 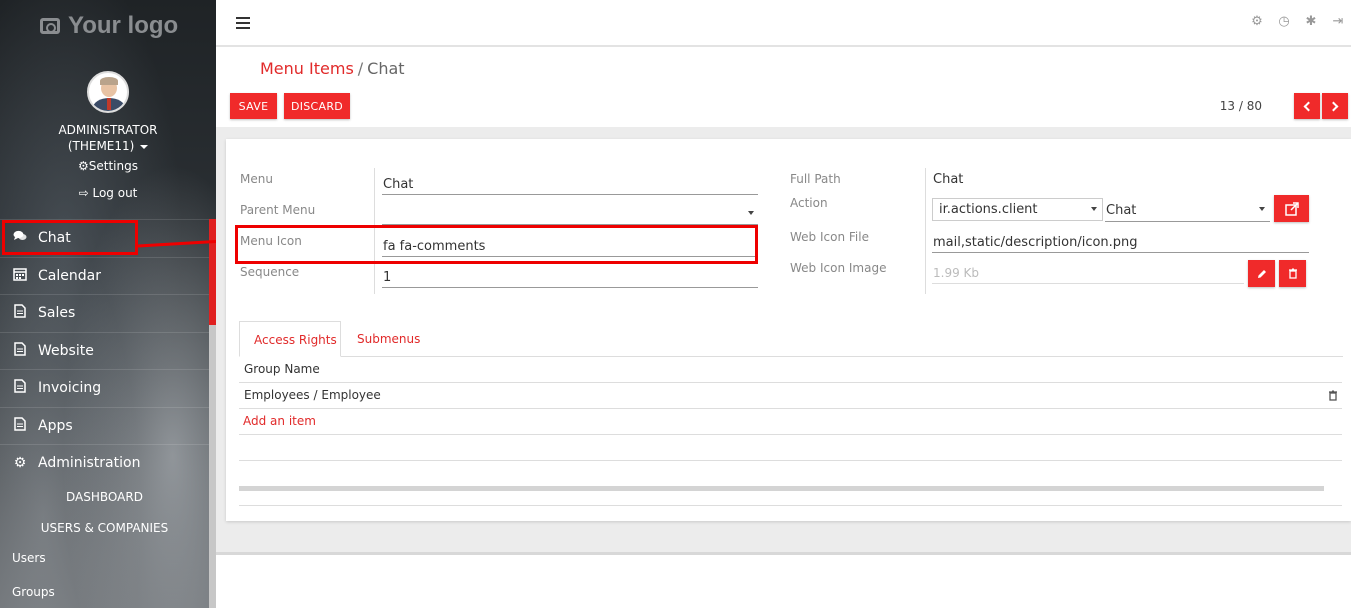 What do you see at coordinates (123, 25) in the screenshot?
I see `logo-text: Your logo` at bounding box center [123, 25].